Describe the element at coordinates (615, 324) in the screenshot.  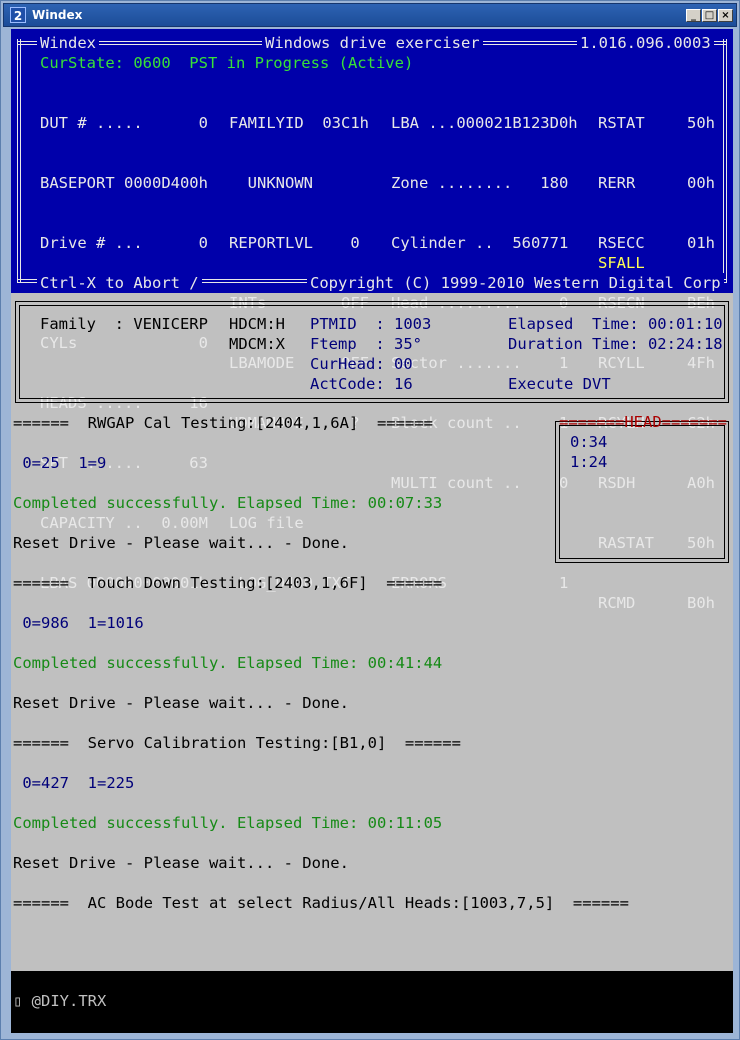
I see `elapsed-time: Elapsed Time: 00:01:10` at that location.